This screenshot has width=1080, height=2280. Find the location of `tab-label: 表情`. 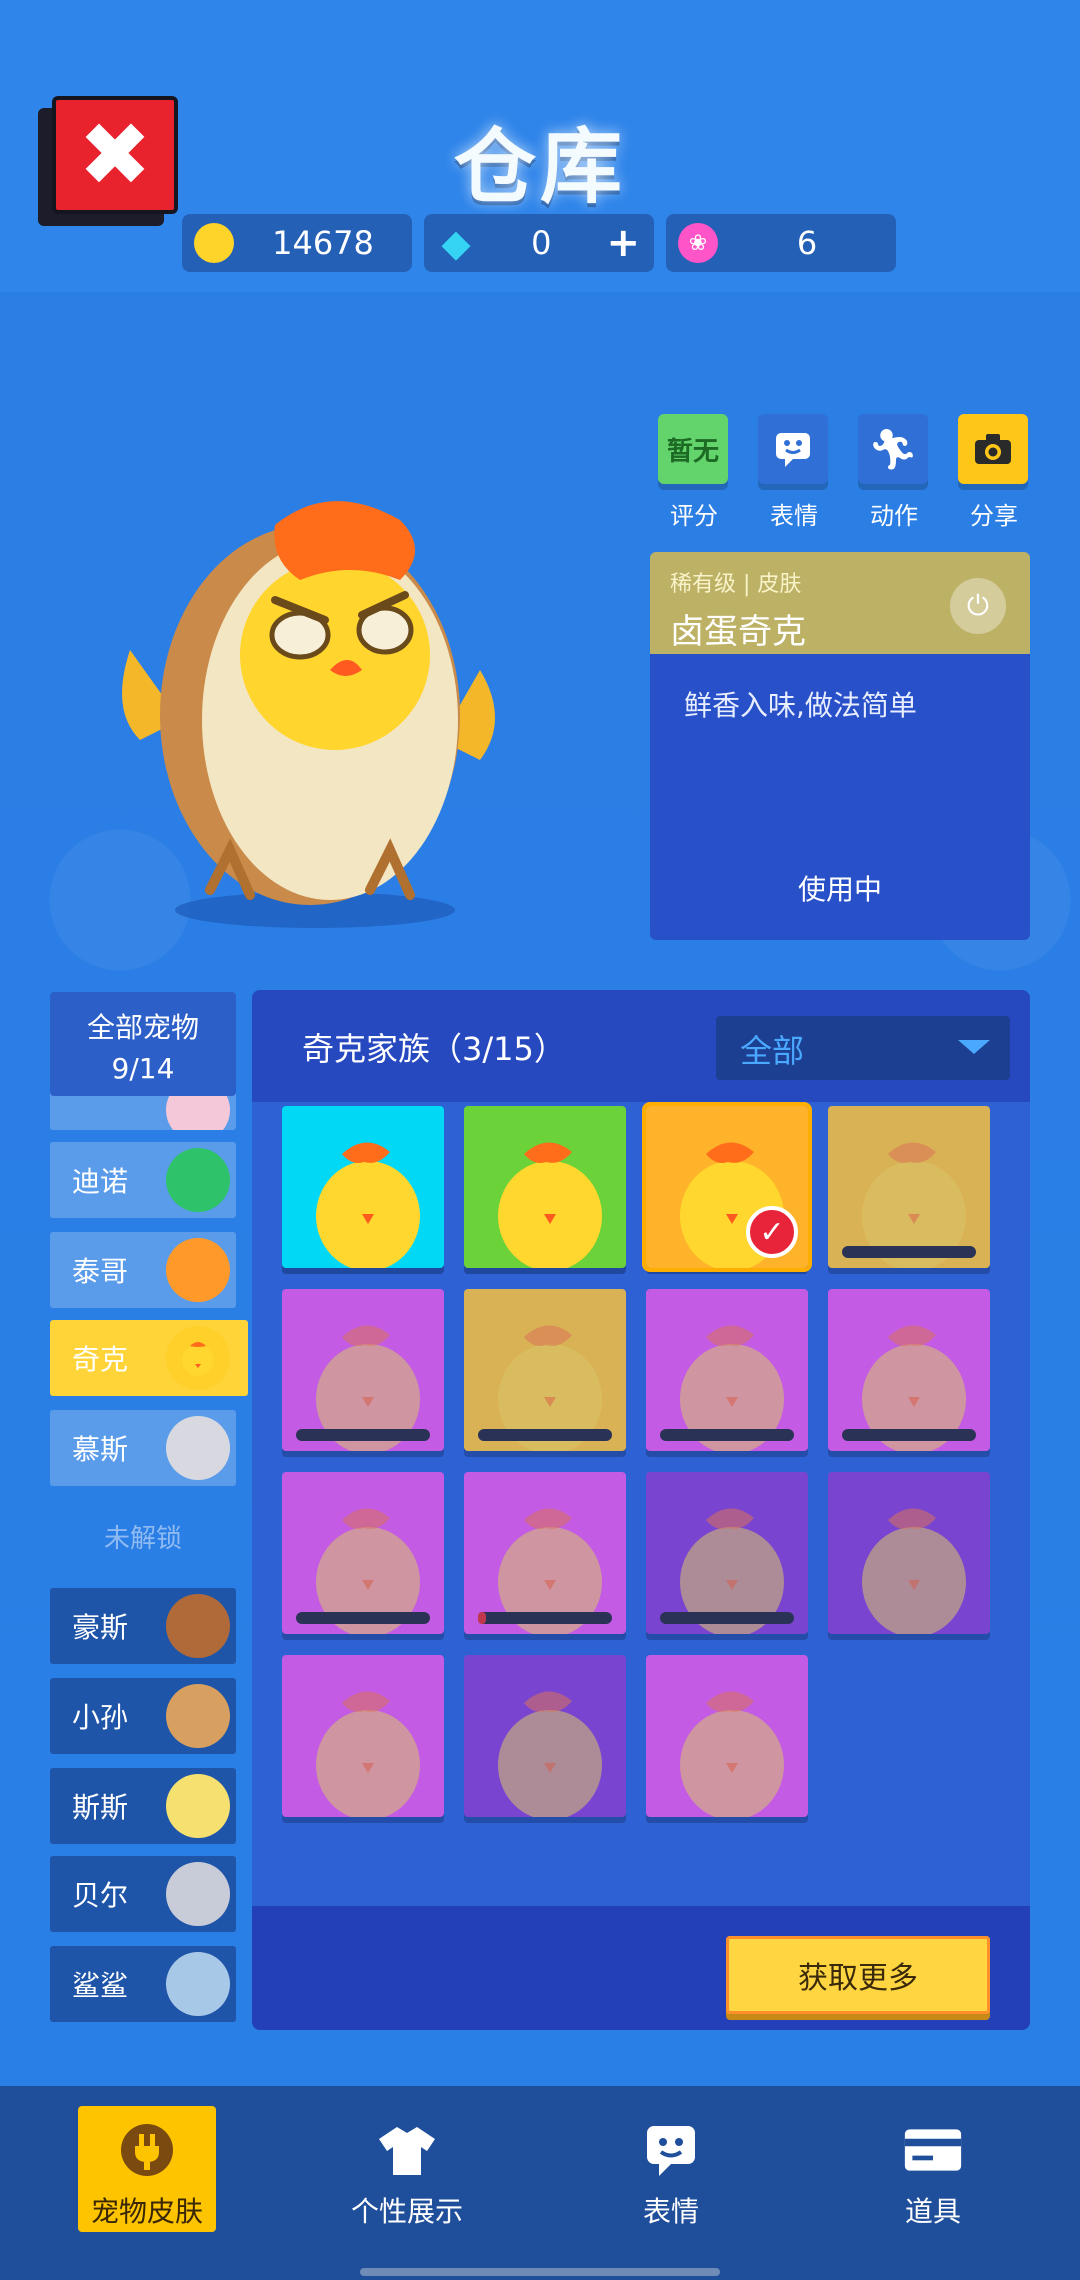

tab-label: 表情 is located at coordinates (670, 2211).